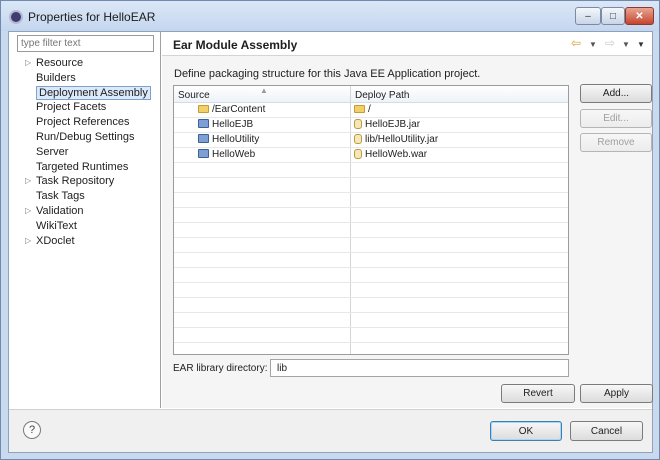  I want to click on help-icon: ?, so click(32, 430).